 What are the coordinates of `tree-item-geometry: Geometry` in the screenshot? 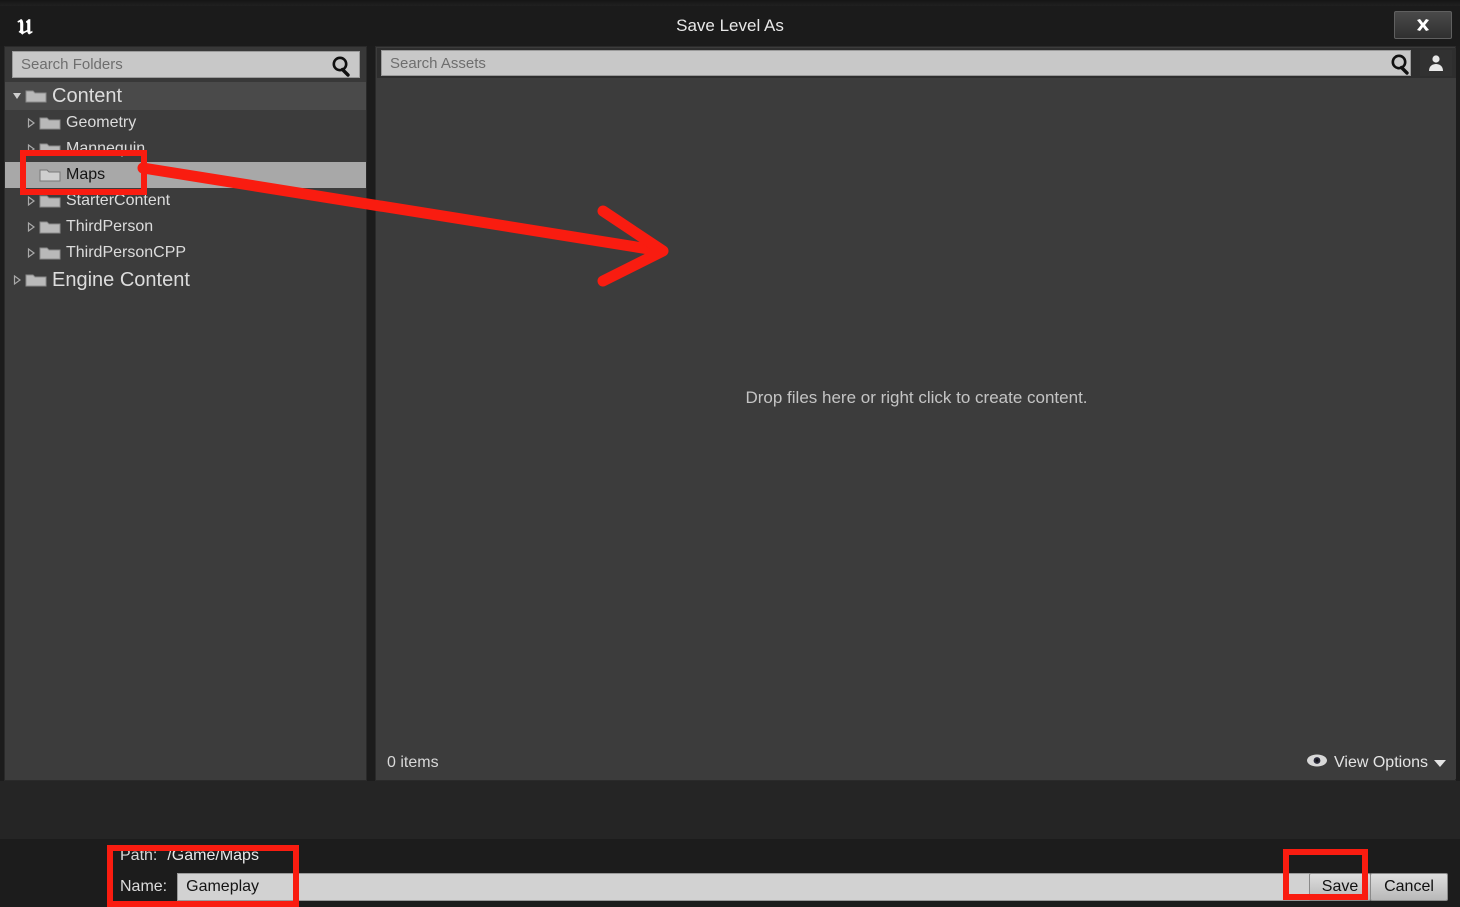 It's located at (185, 123).